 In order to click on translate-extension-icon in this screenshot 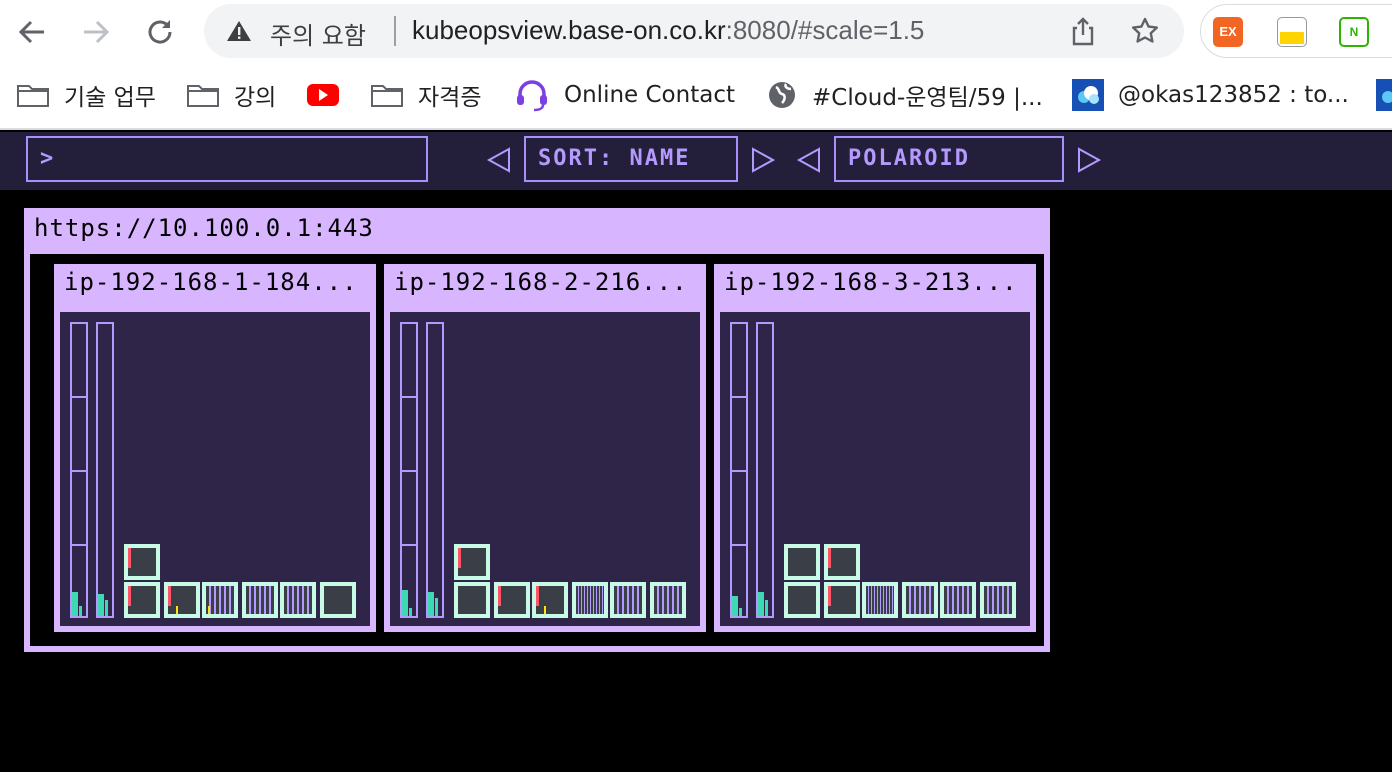, I will do `click(1292, 32)`.